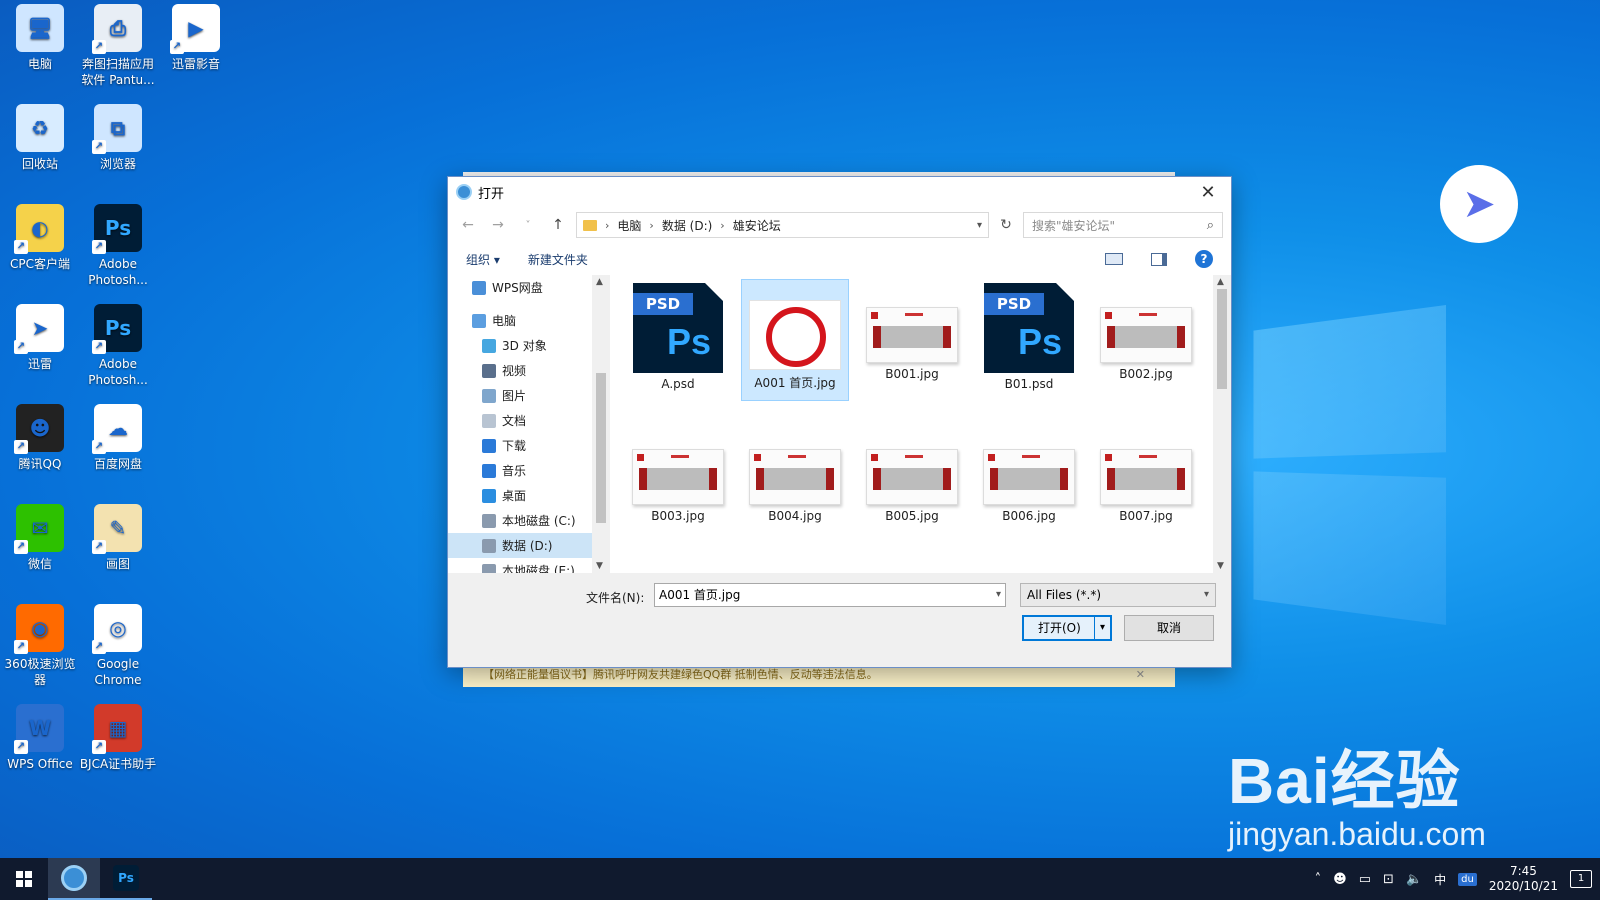  I want to click on file-item: B004.jpg, so click(795, 482).